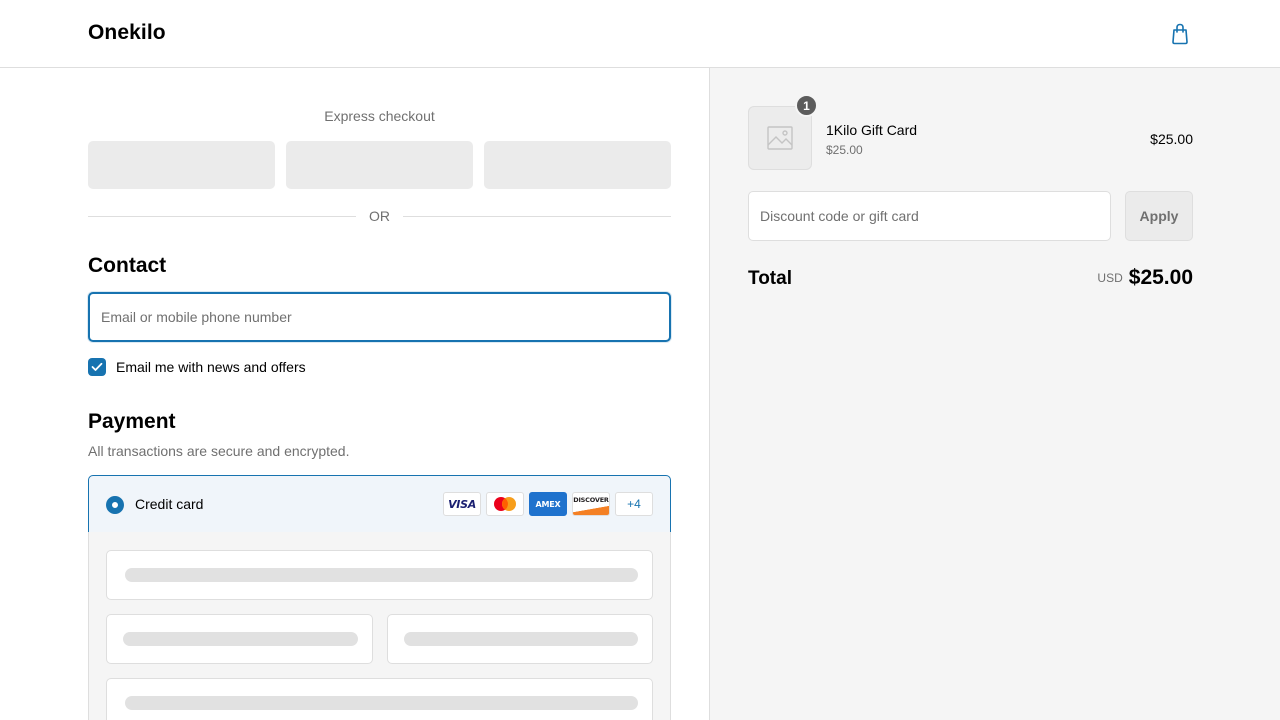  Describe the element at coordinates (634, 504) in the screenshot. I see `more-brands-badge: +4` at that location.